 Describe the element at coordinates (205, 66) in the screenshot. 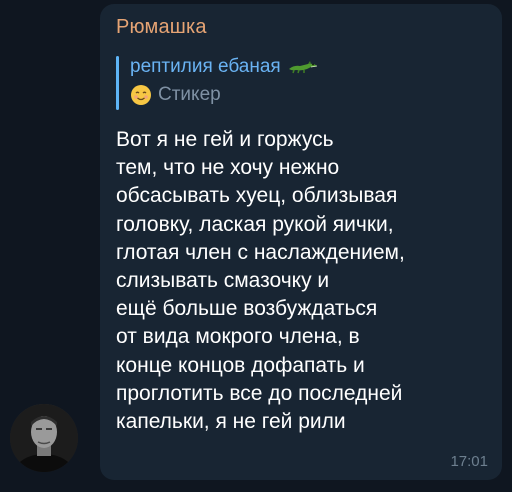

I see `reply-author-name: рептилия ебаная` at that location.